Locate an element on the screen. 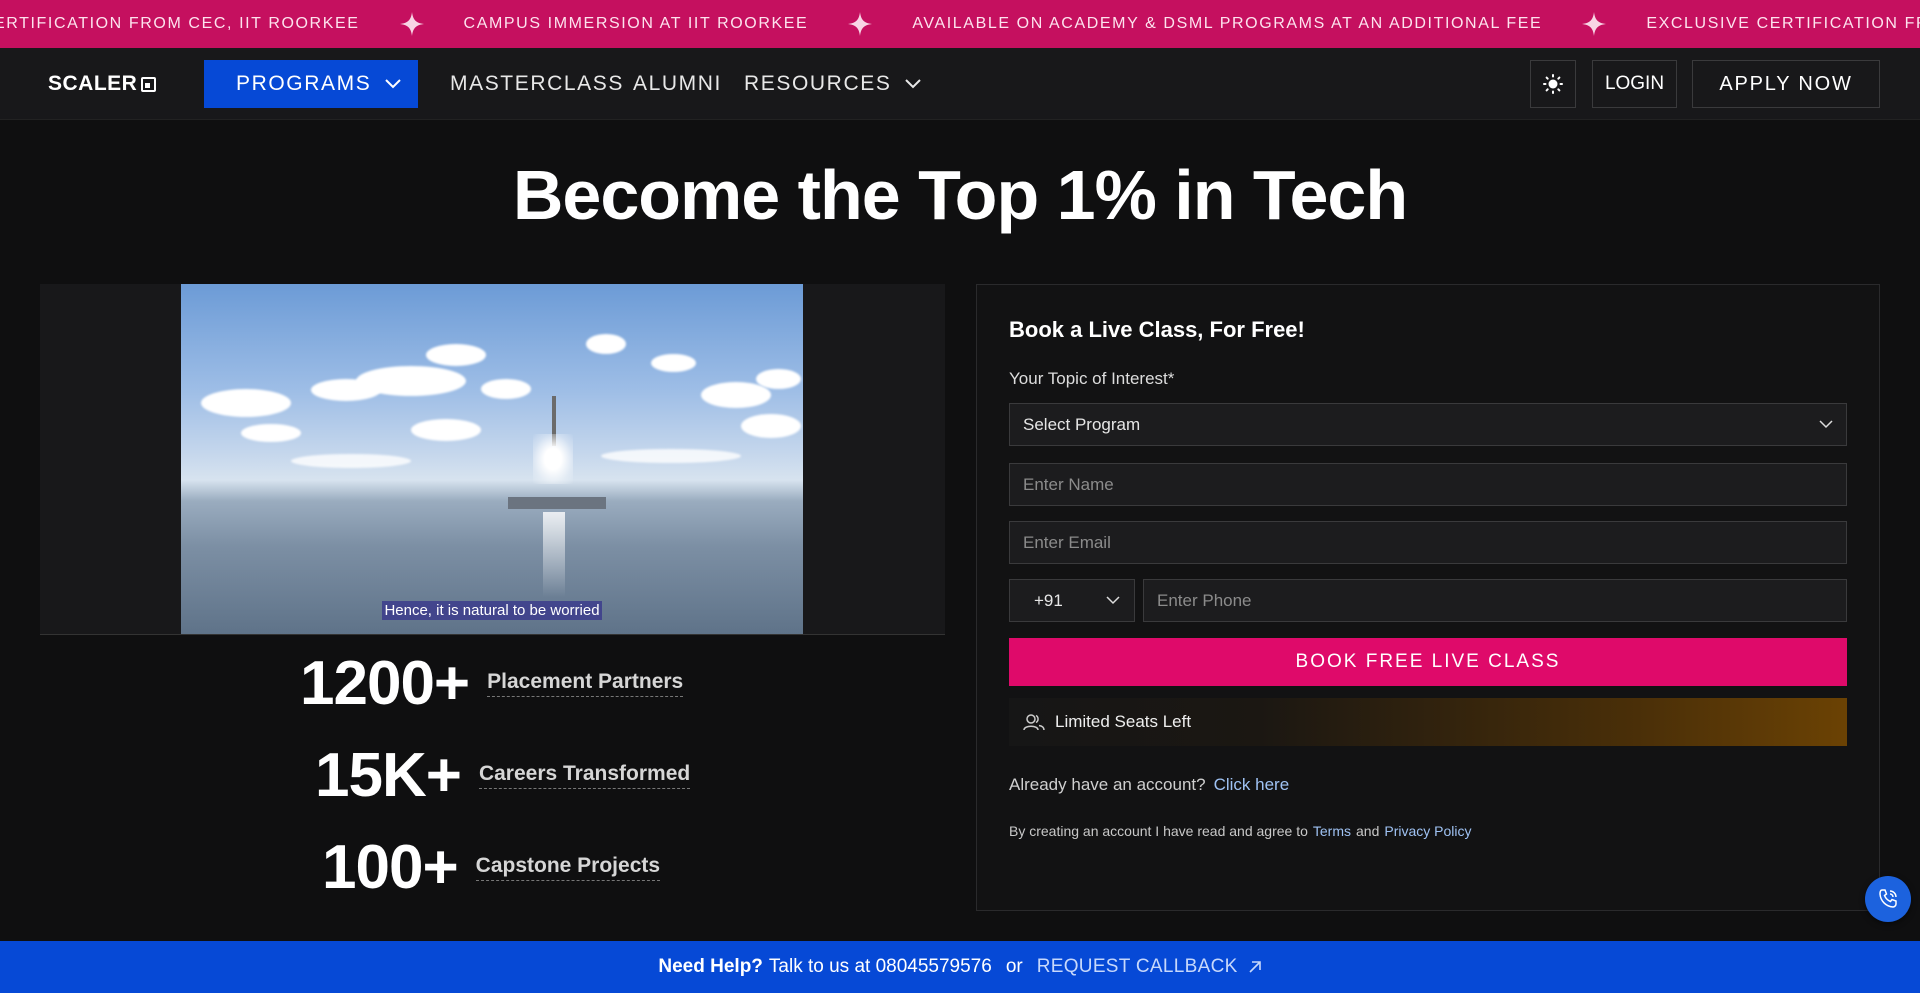 The width and height of the screenshot is (1920, 993). help-or: or is located at coordinates (1014, 966).